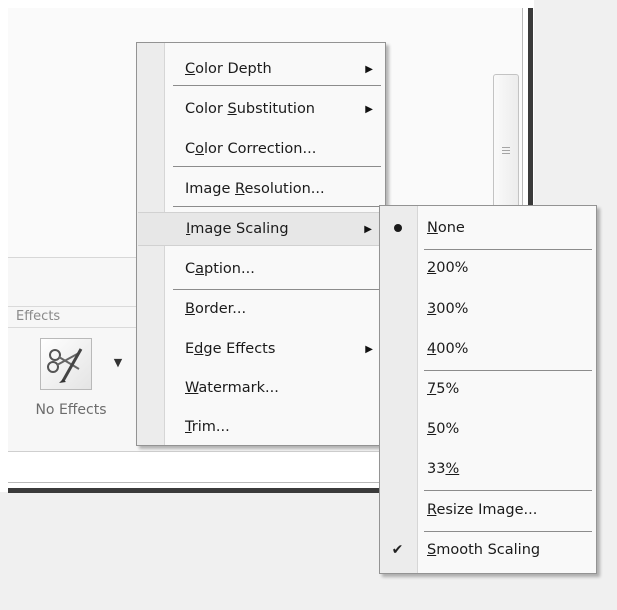  I want to click on submenu-item-label: Smooth Scaling, so click(484, 550).